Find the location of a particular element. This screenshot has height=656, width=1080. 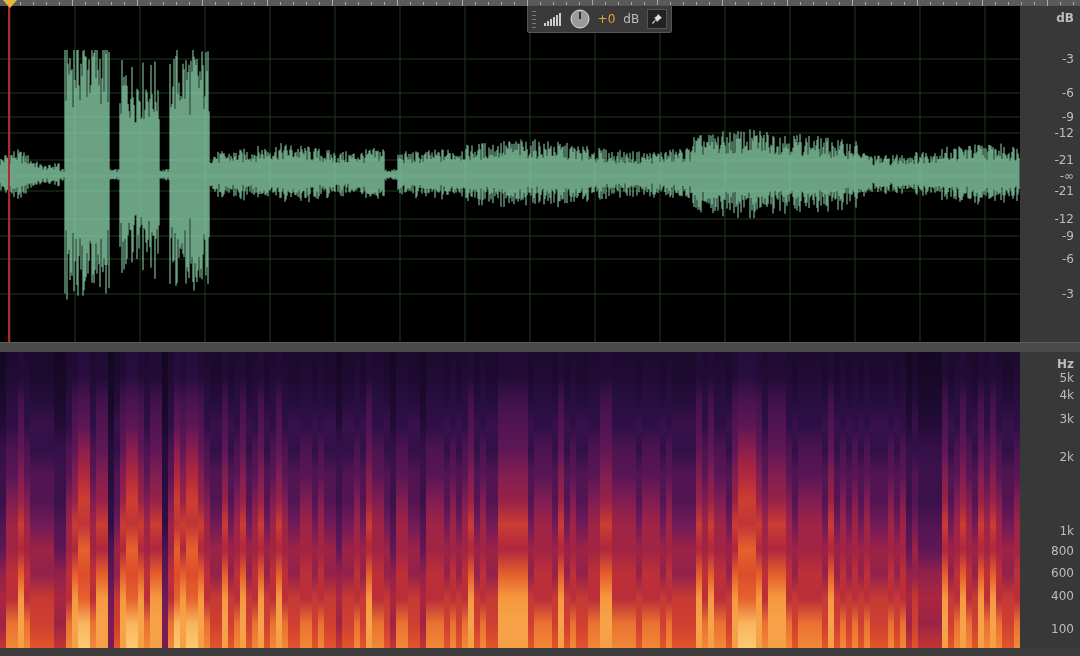

gain-unit: dB is located at coordinates (631, 19).